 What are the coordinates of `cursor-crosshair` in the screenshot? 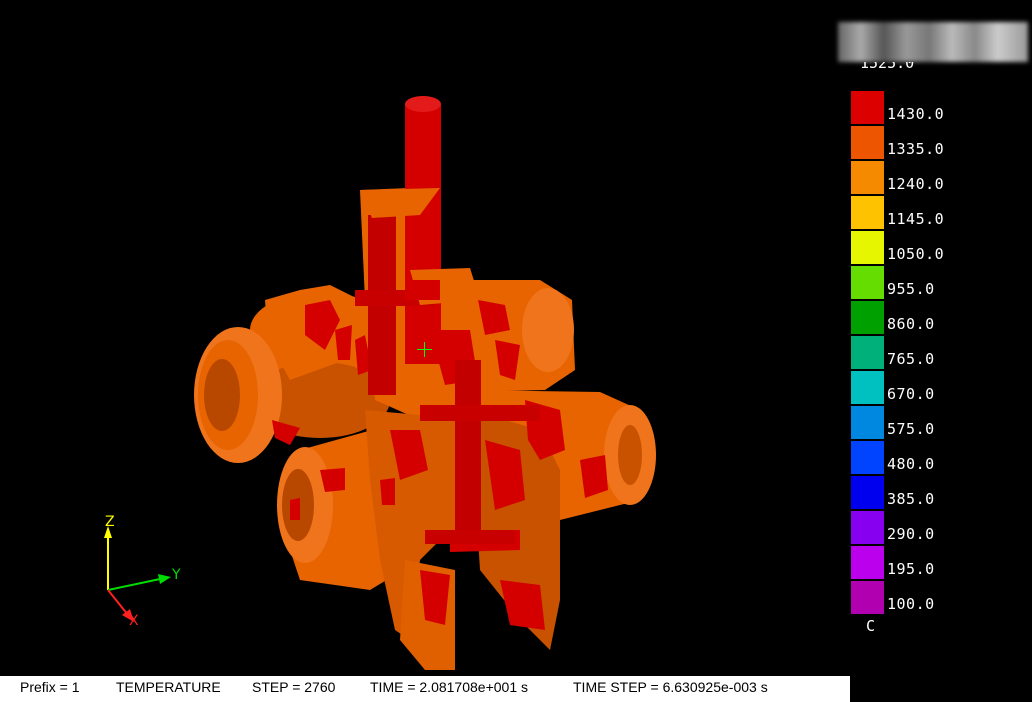 It's located at (424, 349).